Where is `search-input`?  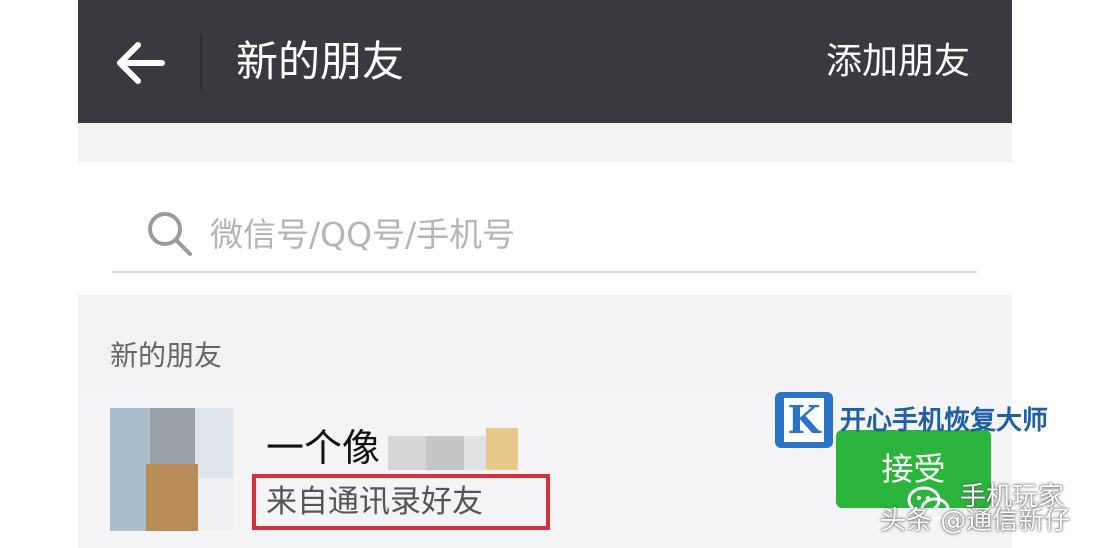
search-input is located at coordinates (560, 234).